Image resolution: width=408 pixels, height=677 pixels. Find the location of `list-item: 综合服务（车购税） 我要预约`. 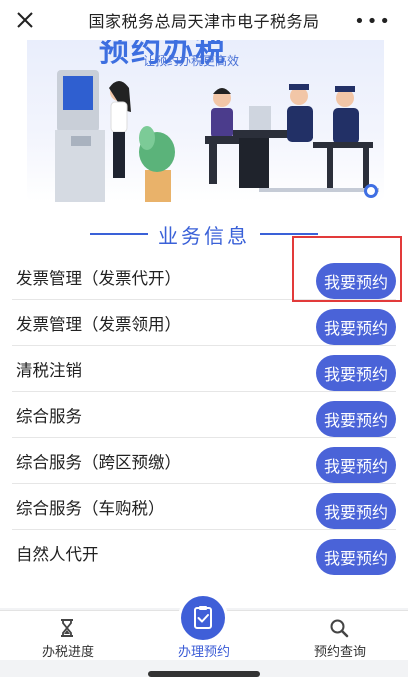

list-item: 综合服务（车购税） 我要预约 is located at coordinates (204, 507).